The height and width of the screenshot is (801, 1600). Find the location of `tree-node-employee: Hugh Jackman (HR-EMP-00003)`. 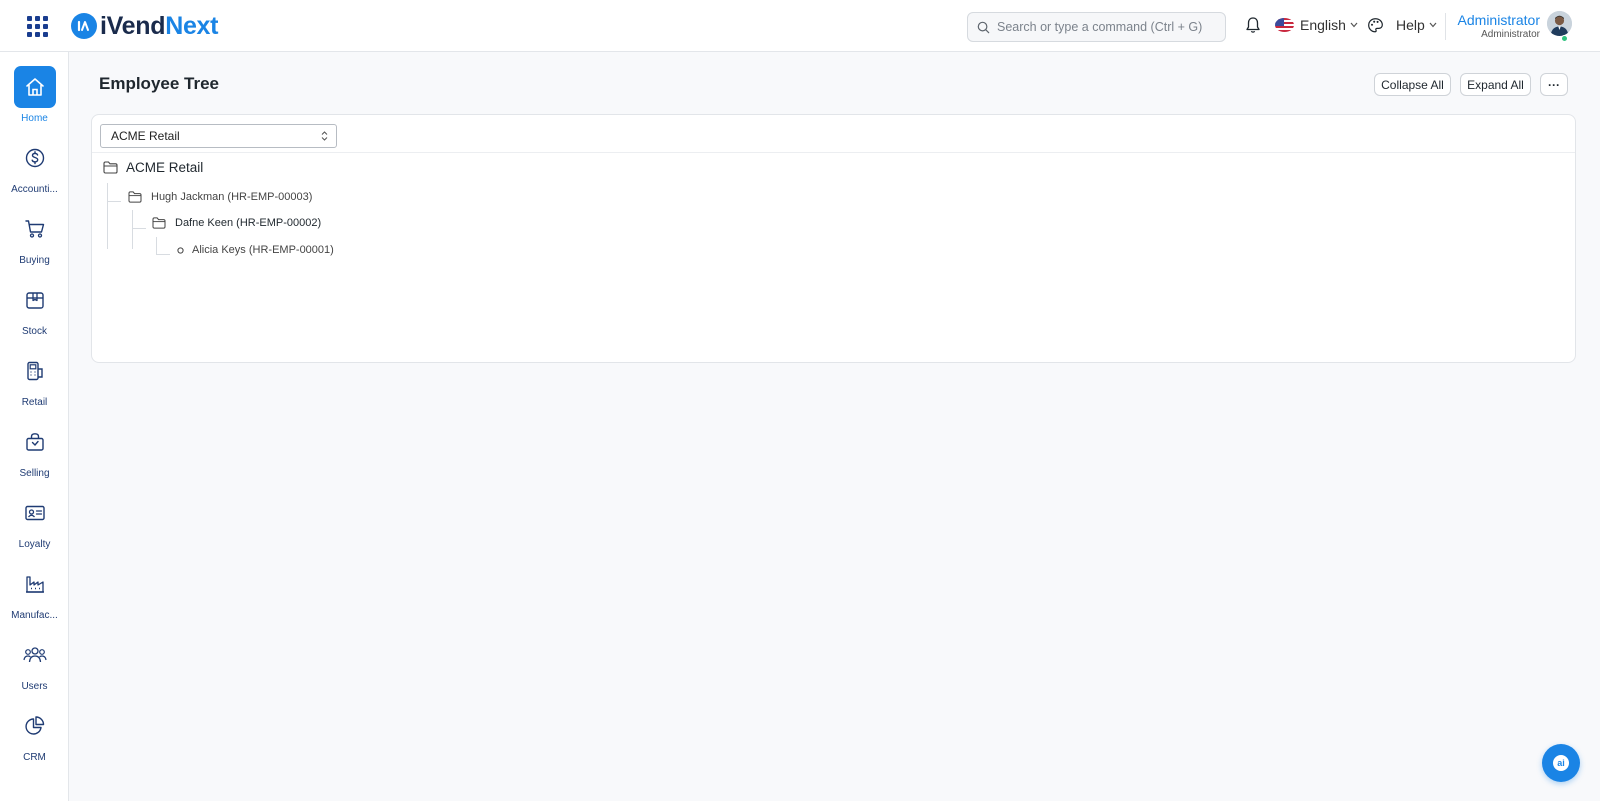

tree-node-employee: Hugh Jackman (HR-EMP-00003) is located at coordinates (220, 197).